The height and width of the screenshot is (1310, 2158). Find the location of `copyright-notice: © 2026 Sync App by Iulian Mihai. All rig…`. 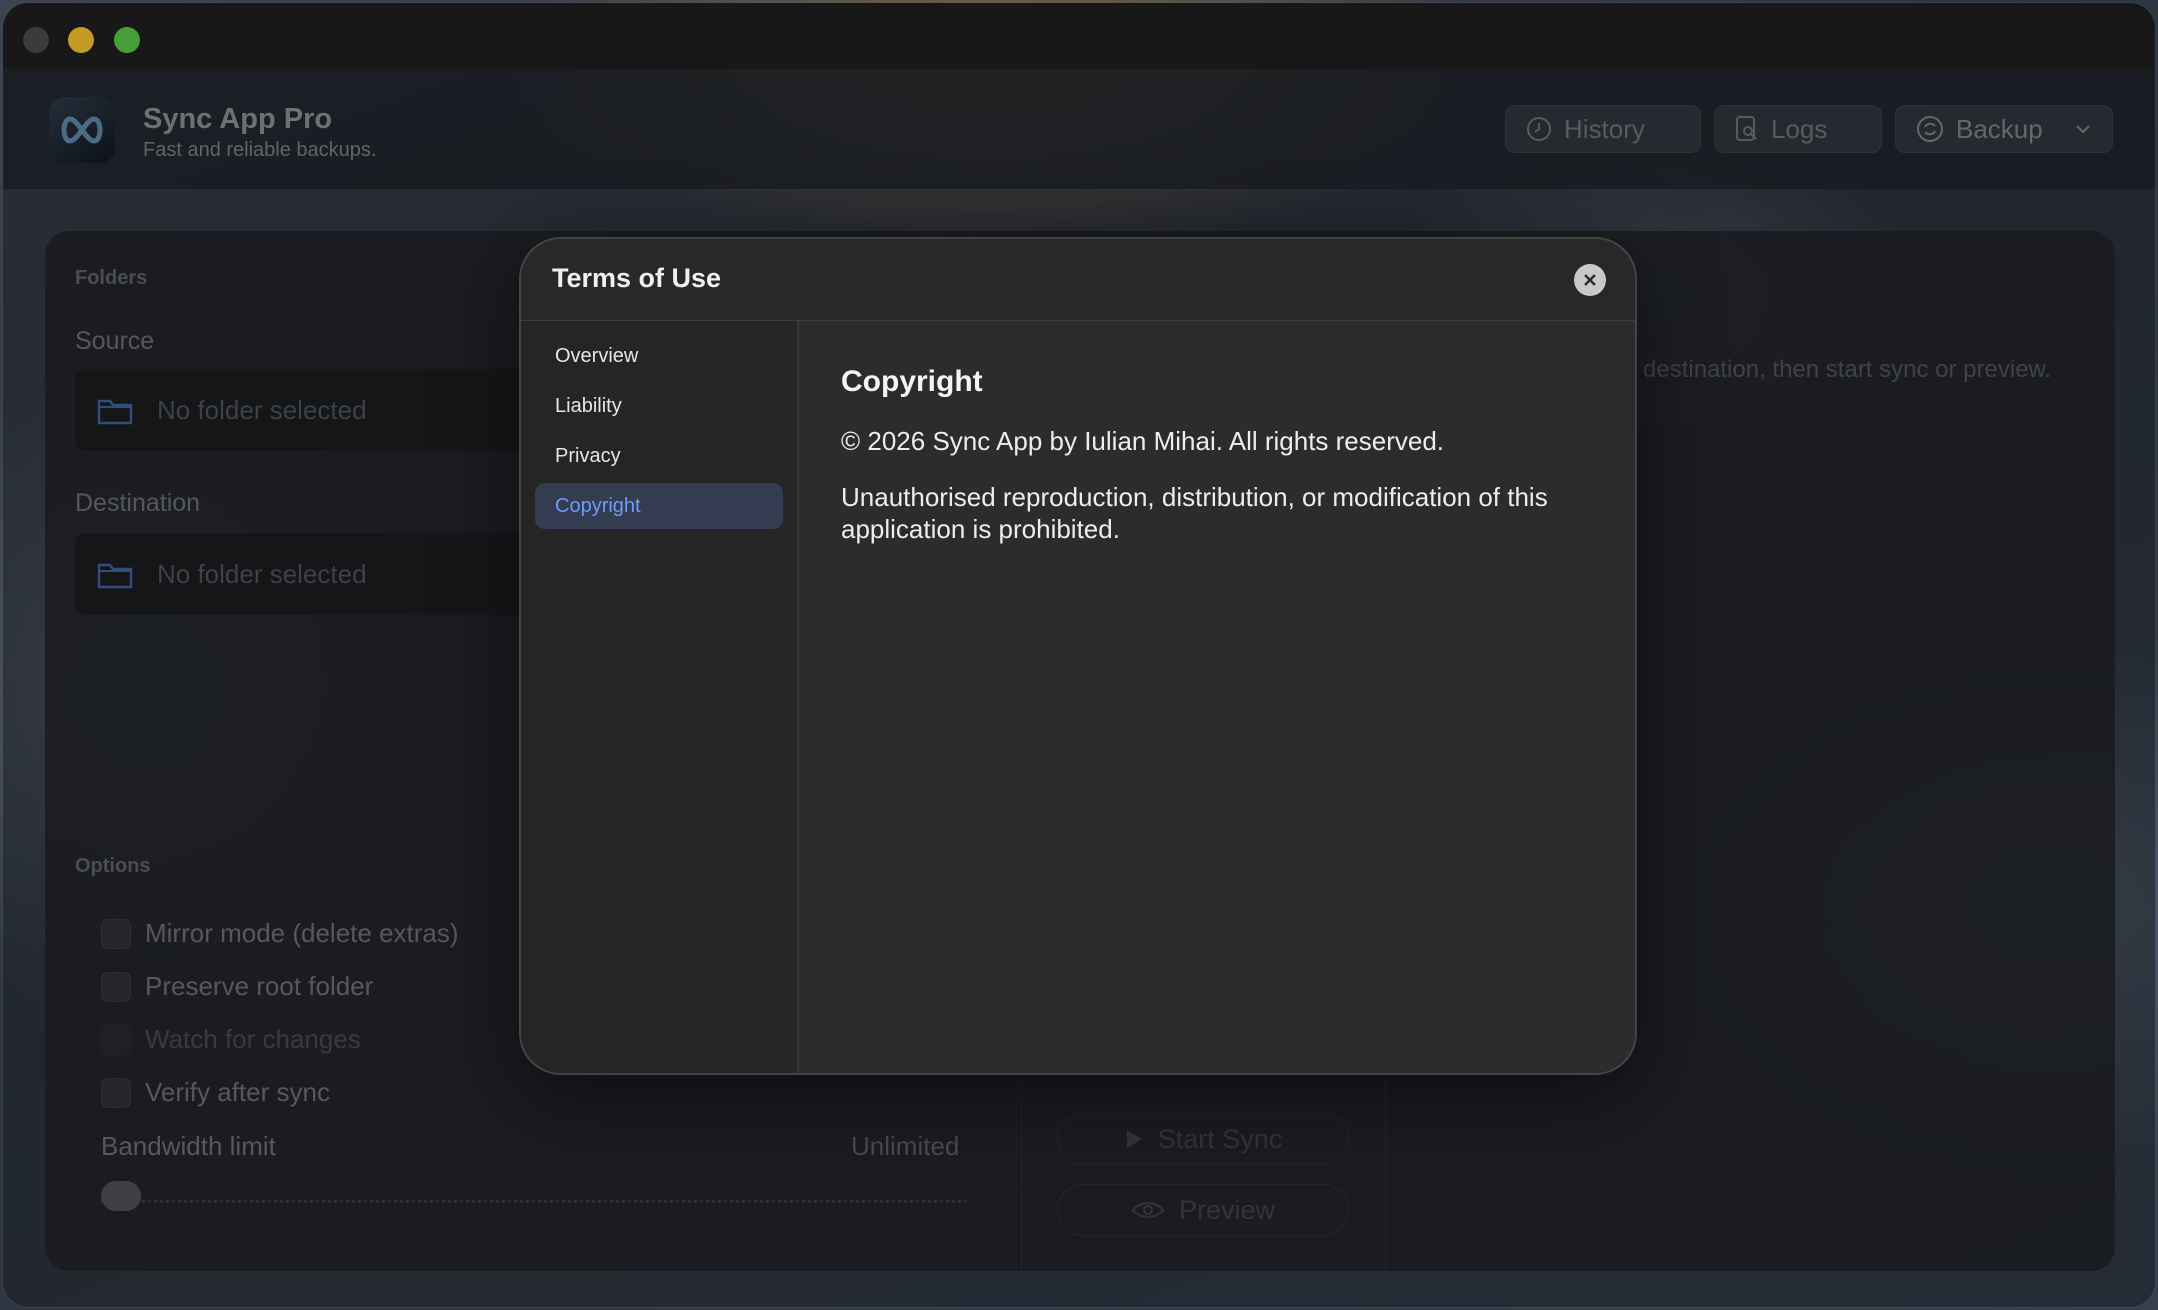

copyright-notice: © 2026 Sync App by Iulian Mihai. All rig… is located at coordinates (1143, 441).